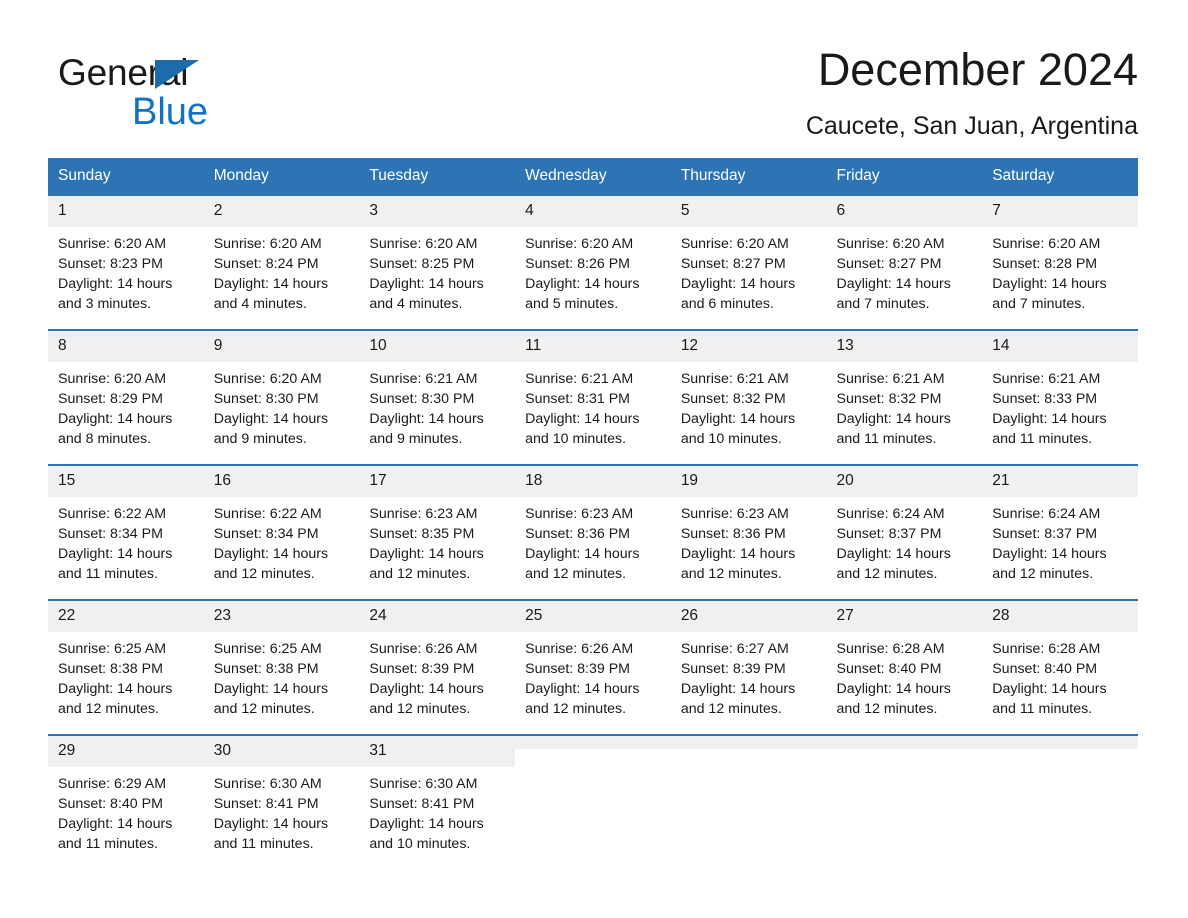  I want to click on sunrise-text: Sunrise: 6:22 AM, so click(112, 514).